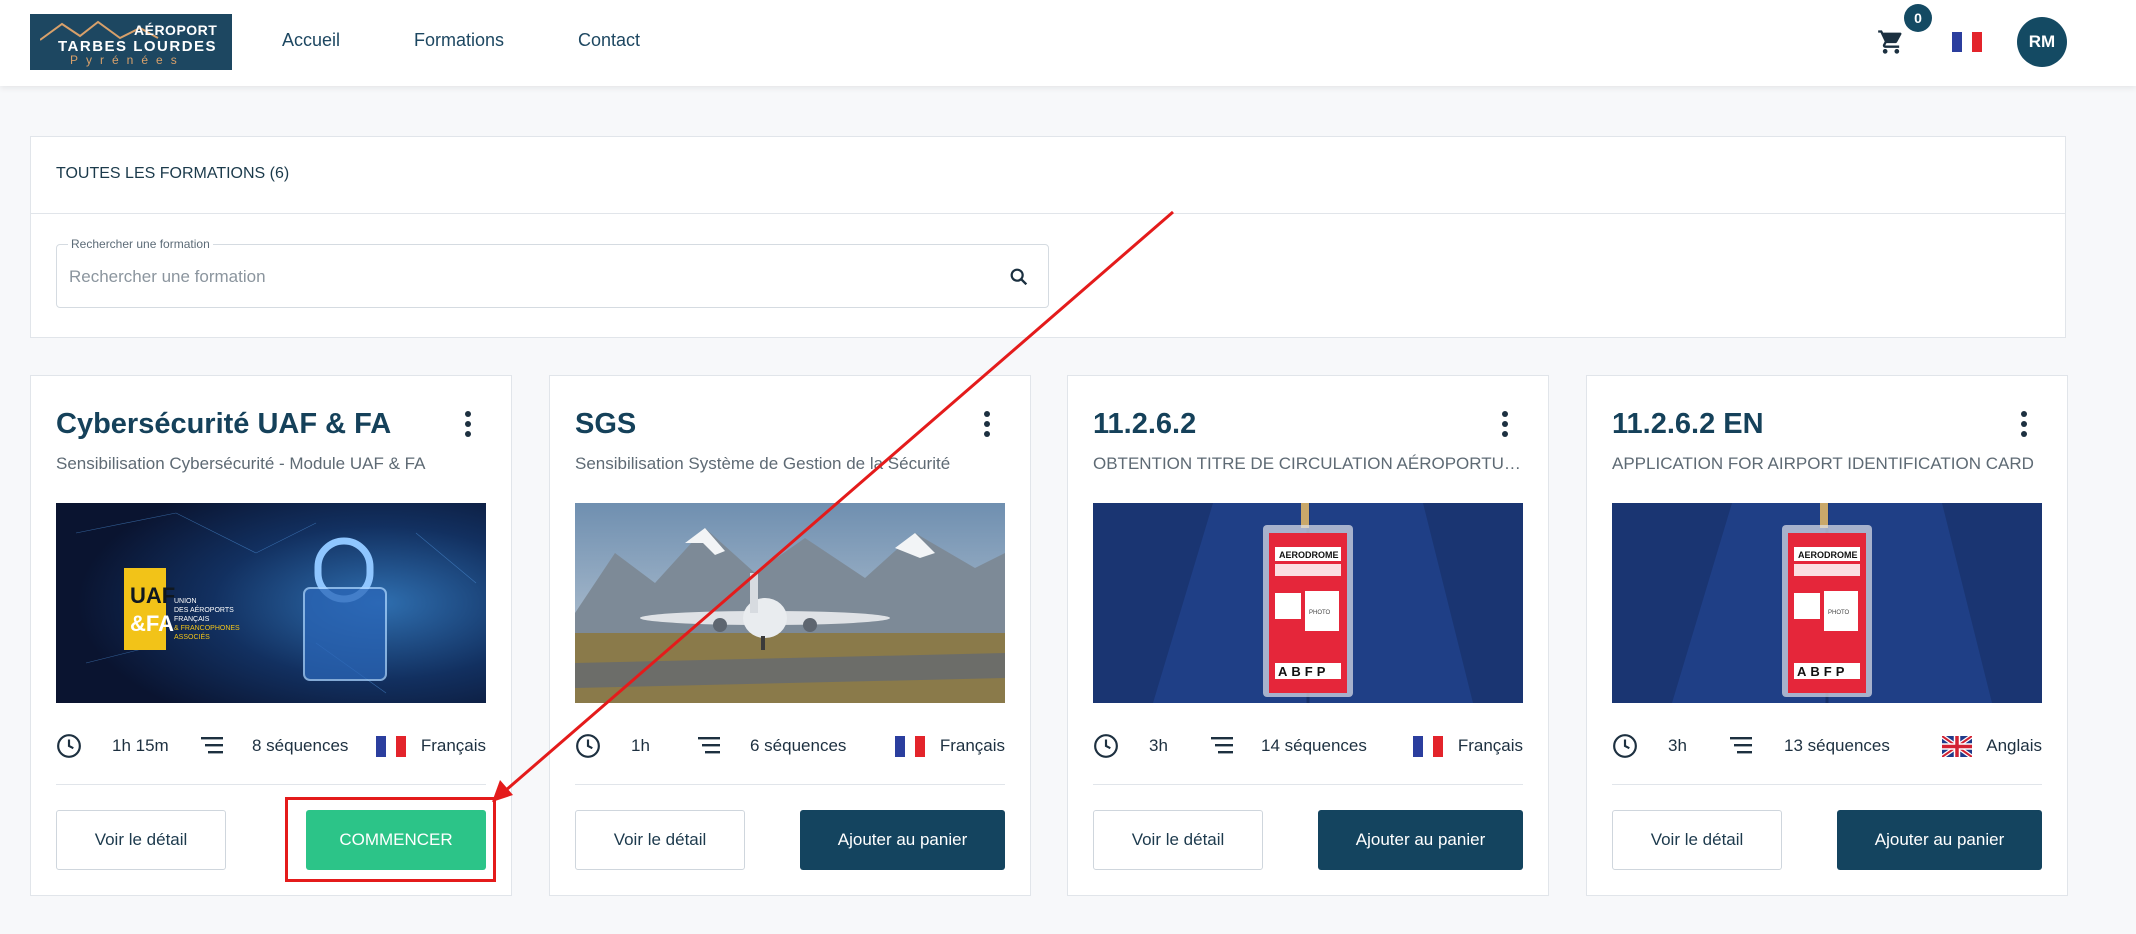 This screenshot has width=2136, height=934. I want to click on search-icon, so click(1019, 277).